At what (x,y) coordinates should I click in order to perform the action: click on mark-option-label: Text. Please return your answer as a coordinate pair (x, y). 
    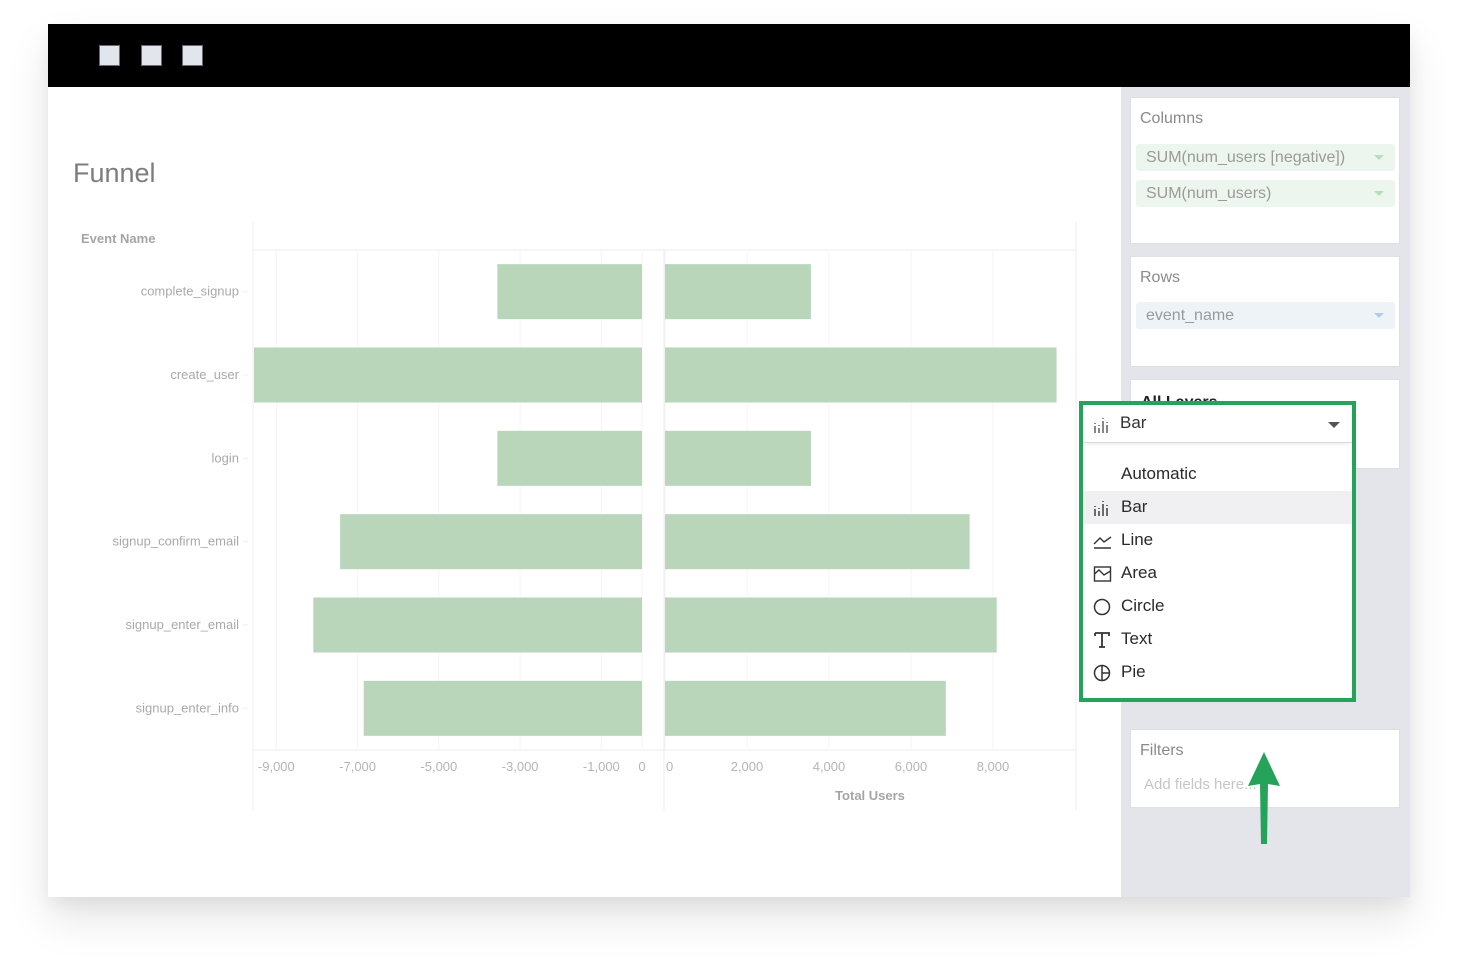
    Looking at the image, I should click on (1137, 638).